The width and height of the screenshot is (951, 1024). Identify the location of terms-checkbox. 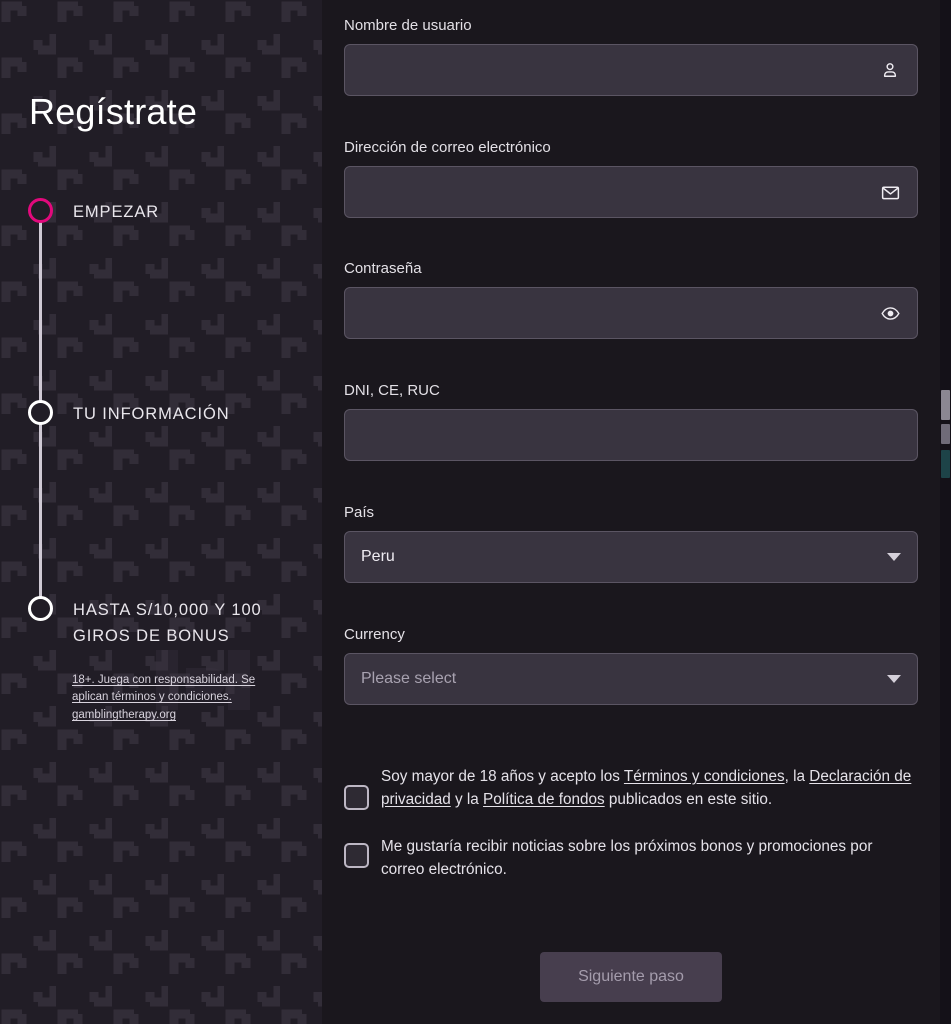
(356, 797).